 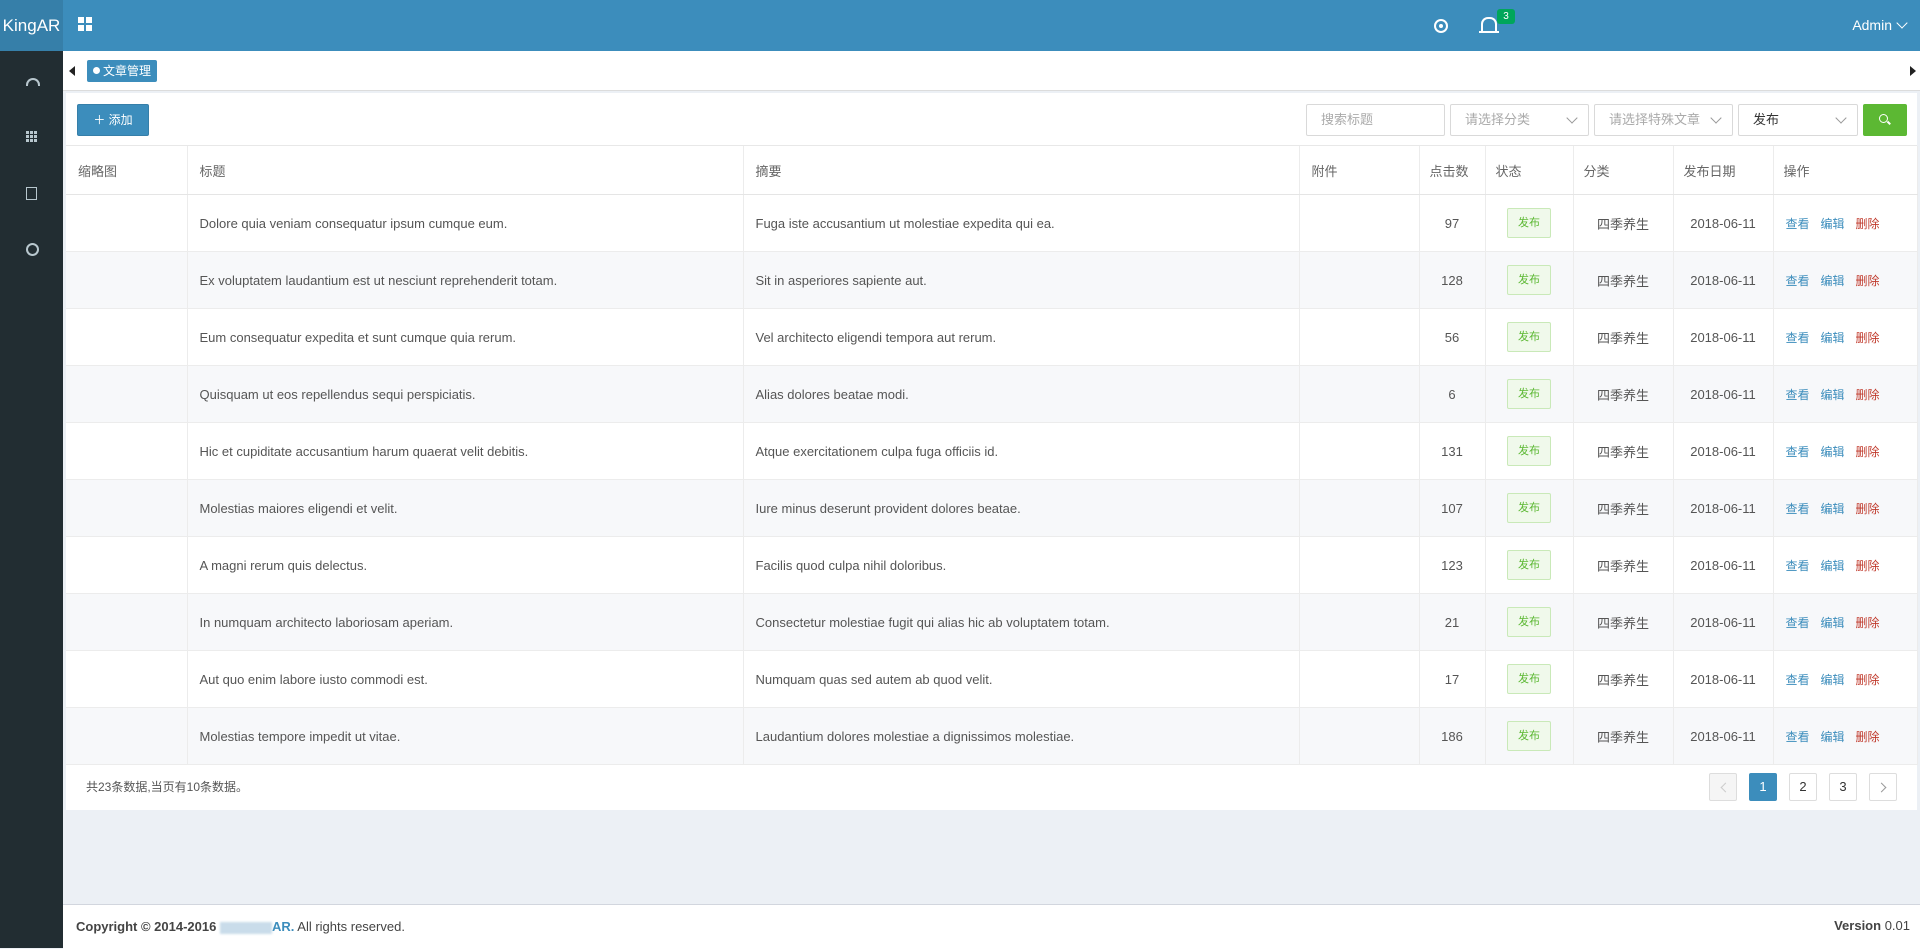 I want to click on col-thumbnail: 缩略图, so click(x=127, y=170).